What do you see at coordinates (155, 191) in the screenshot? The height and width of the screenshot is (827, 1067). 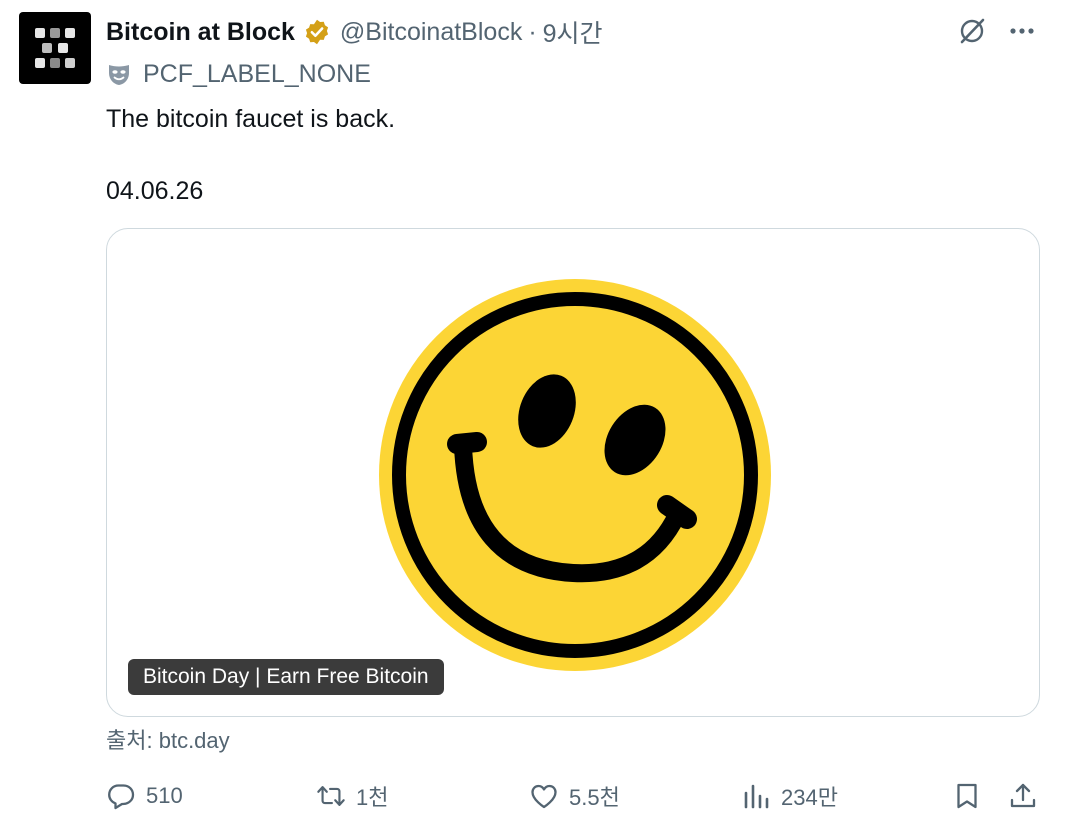 I see `tweet-date-line: 04.06.26` at bounding box center [155, 191].